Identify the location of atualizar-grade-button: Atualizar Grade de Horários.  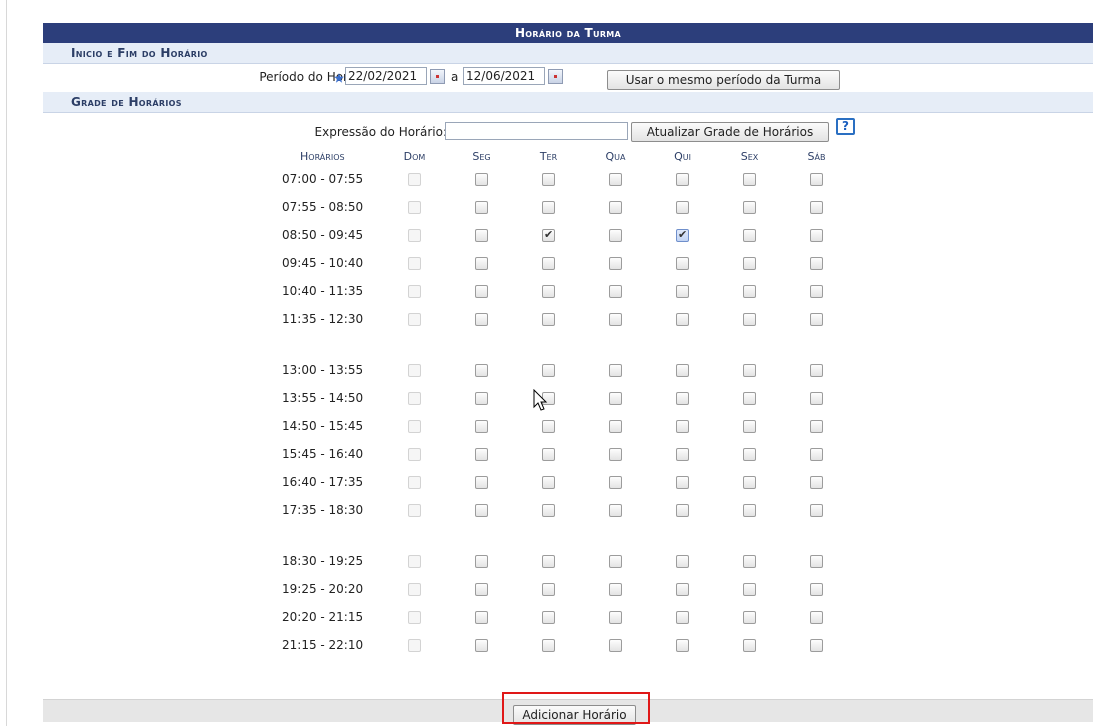
(730, 132).